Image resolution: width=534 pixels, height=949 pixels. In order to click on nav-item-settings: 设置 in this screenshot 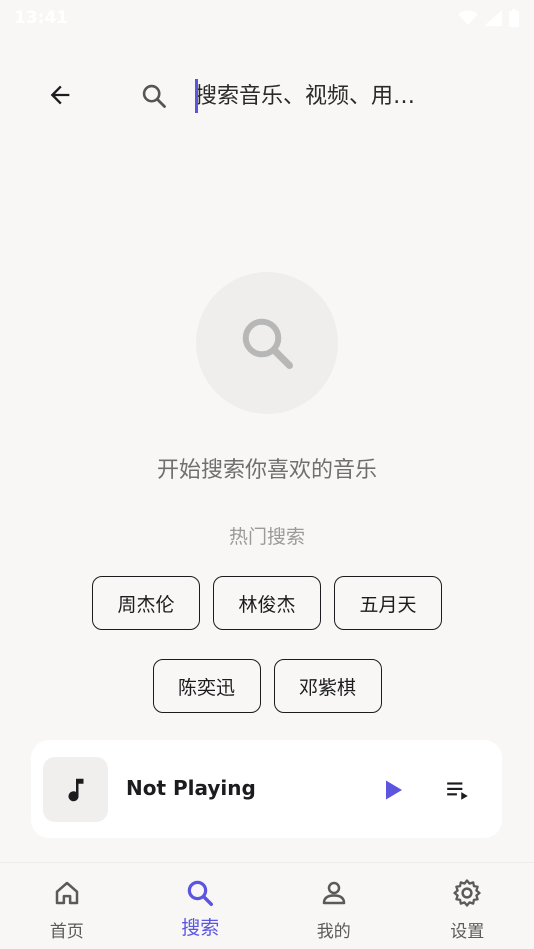, I will do `click(467, 906)`.